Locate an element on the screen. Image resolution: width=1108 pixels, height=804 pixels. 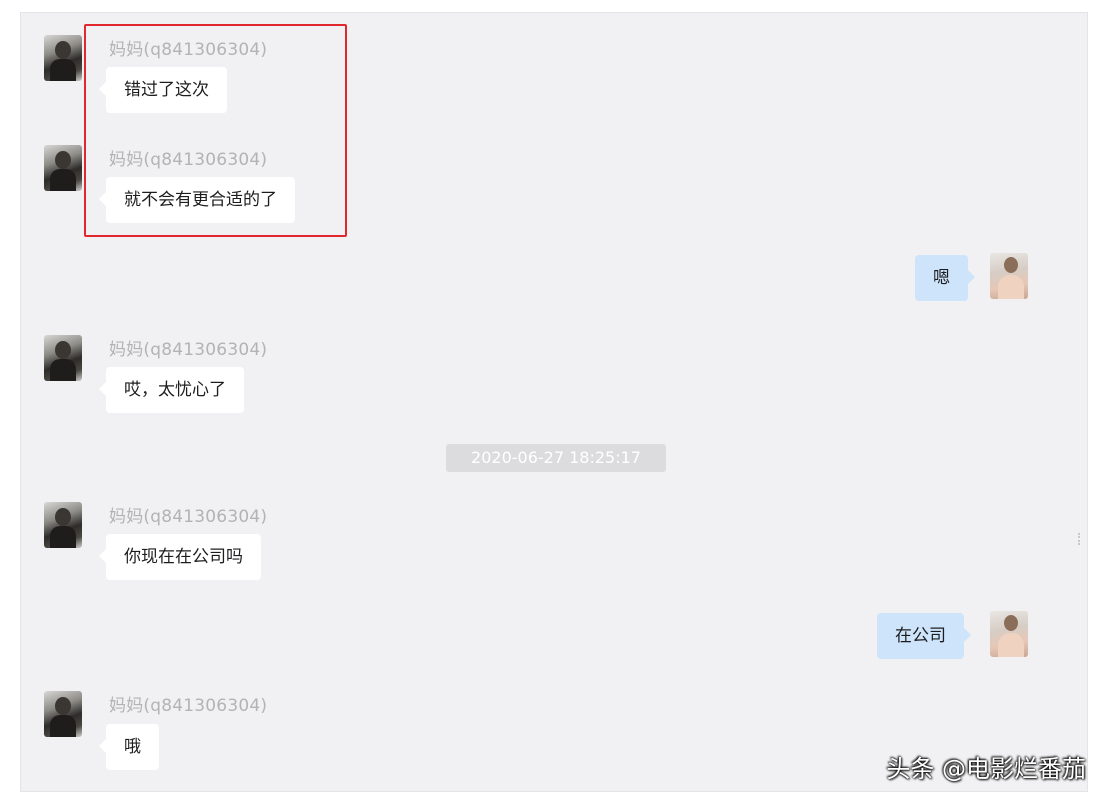
timestamp-divider: 2020-06-27 18:25:17 is located at coordinates (556, 458).